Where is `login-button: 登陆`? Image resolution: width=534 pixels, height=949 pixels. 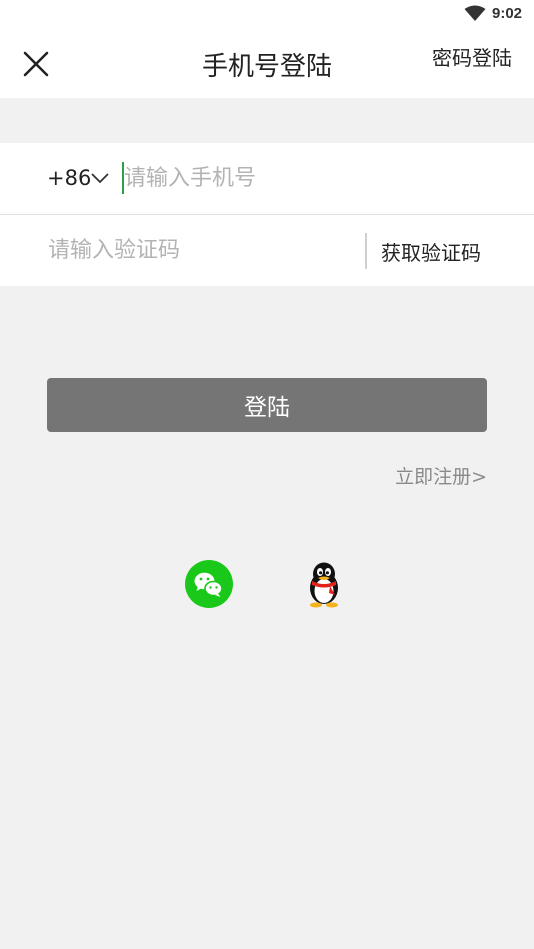 login-button: 登陆 is located at coordinates (267, 405).